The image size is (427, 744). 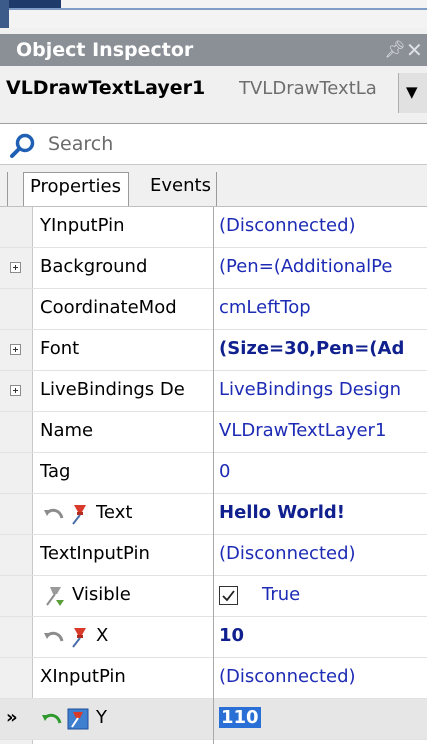 I want to click on property-name: Background, so click(x=94, y=266).